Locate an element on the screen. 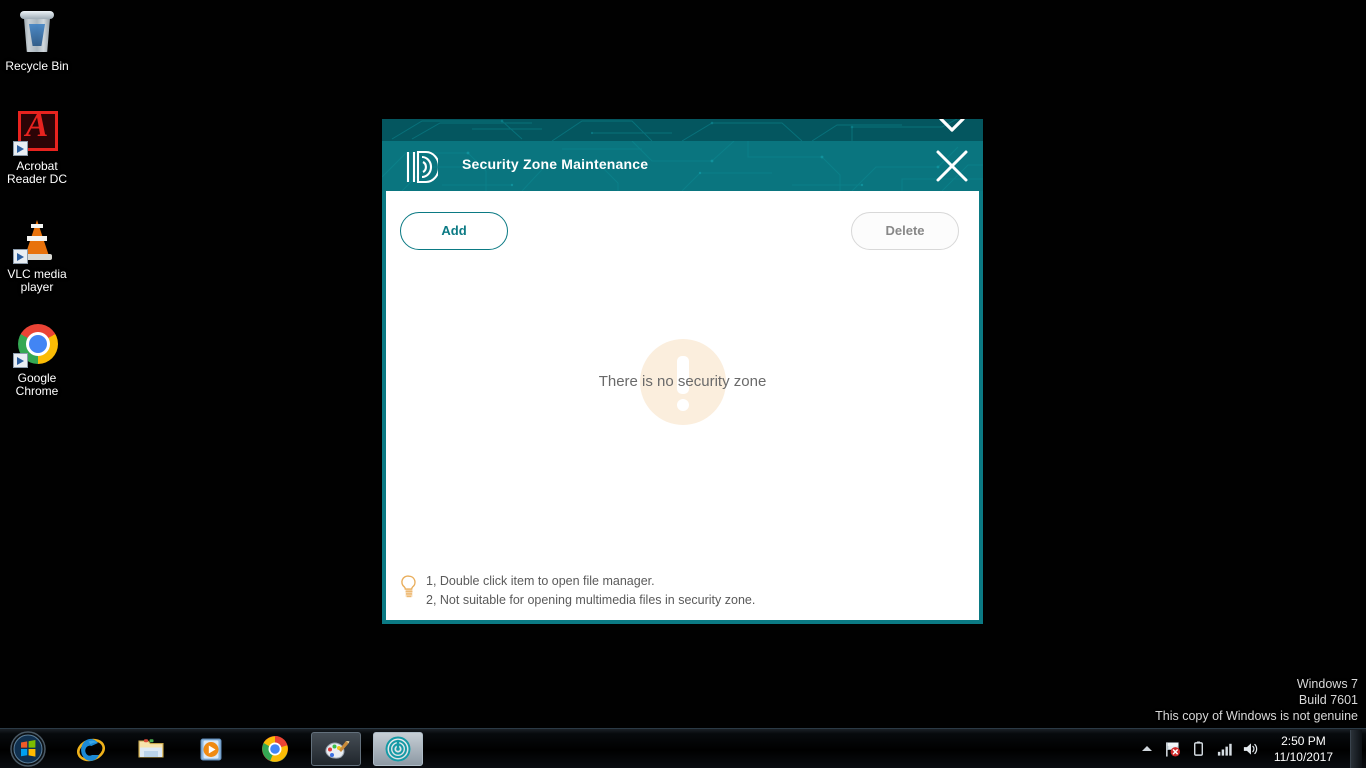 Image resolution: width=1366 pixels, height=768 pixels. add-button: Add is located at coordinates (454, 231).